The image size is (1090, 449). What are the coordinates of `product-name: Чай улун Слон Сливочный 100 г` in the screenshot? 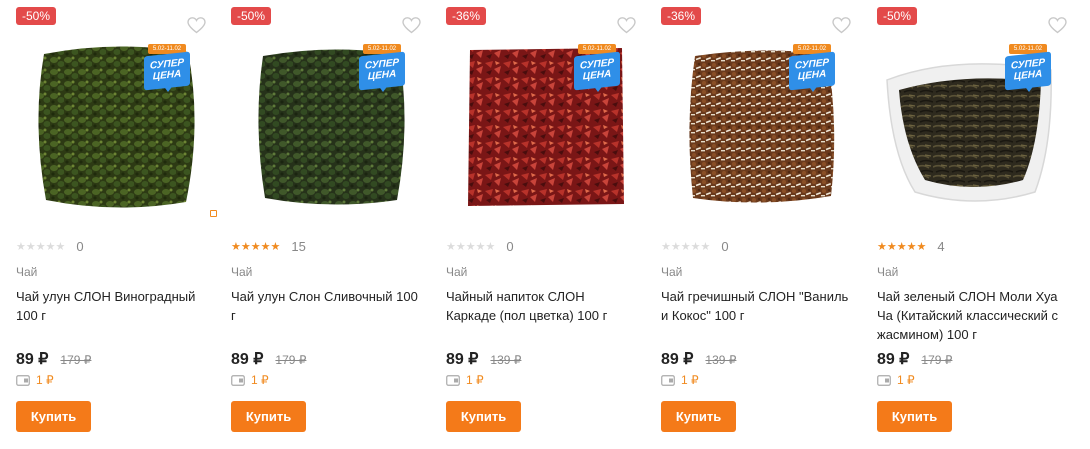 It's located at (326, 306).